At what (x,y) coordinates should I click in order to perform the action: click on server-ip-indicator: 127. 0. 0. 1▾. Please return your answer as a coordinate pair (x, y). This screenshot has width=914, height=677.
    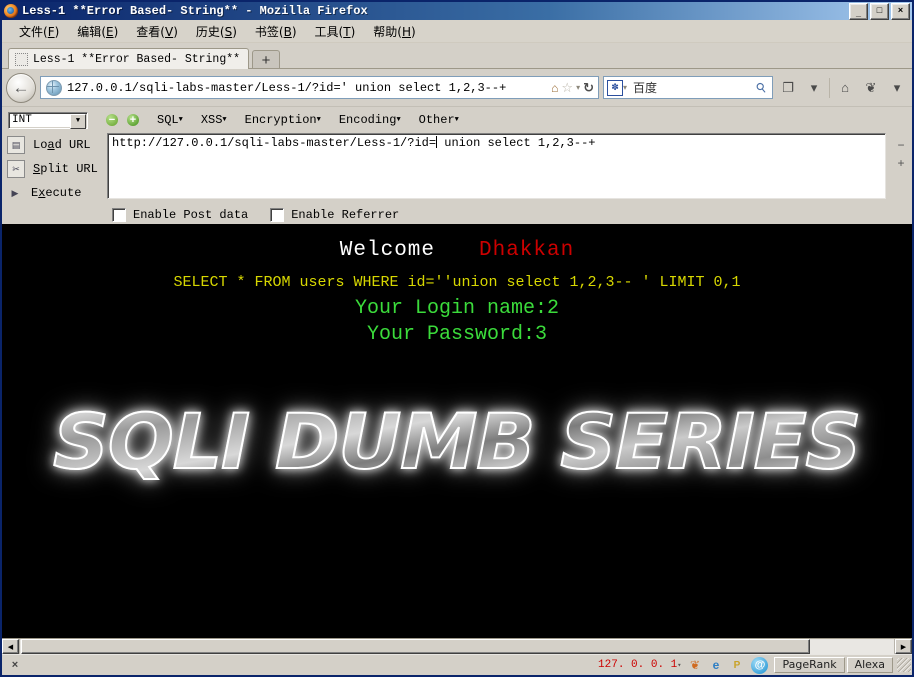
    Looking at the image, I should click on (639, 665).